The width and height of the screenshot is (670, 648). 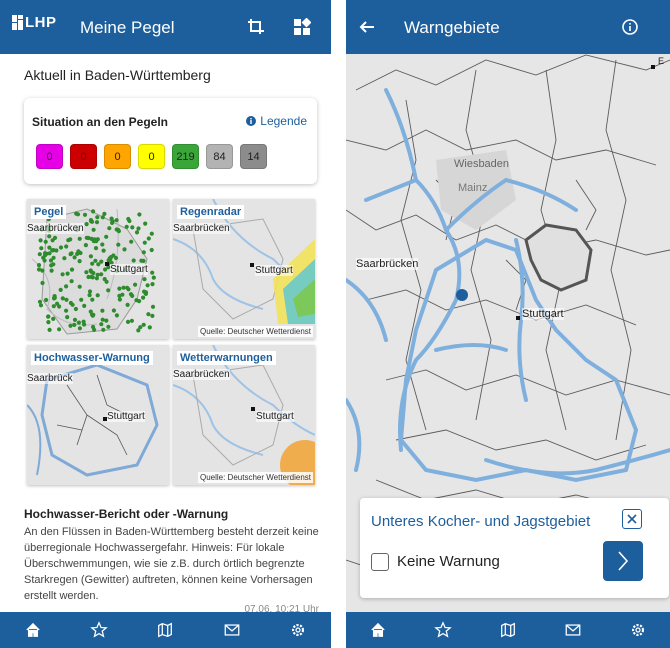 I want to click on dashboard-icon, so click(x=302, y=26).